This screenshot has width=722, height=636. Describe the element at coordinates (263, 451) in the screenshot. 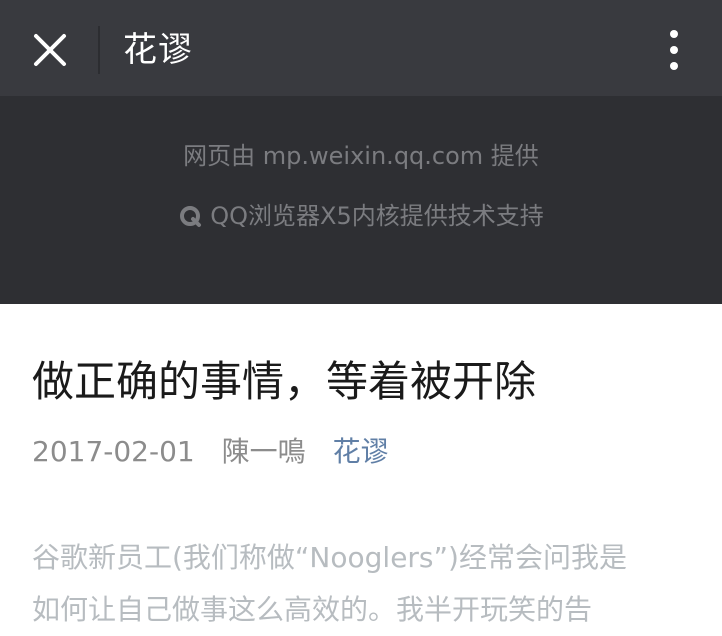

I see `article-author: 陳一鳴` at that location.